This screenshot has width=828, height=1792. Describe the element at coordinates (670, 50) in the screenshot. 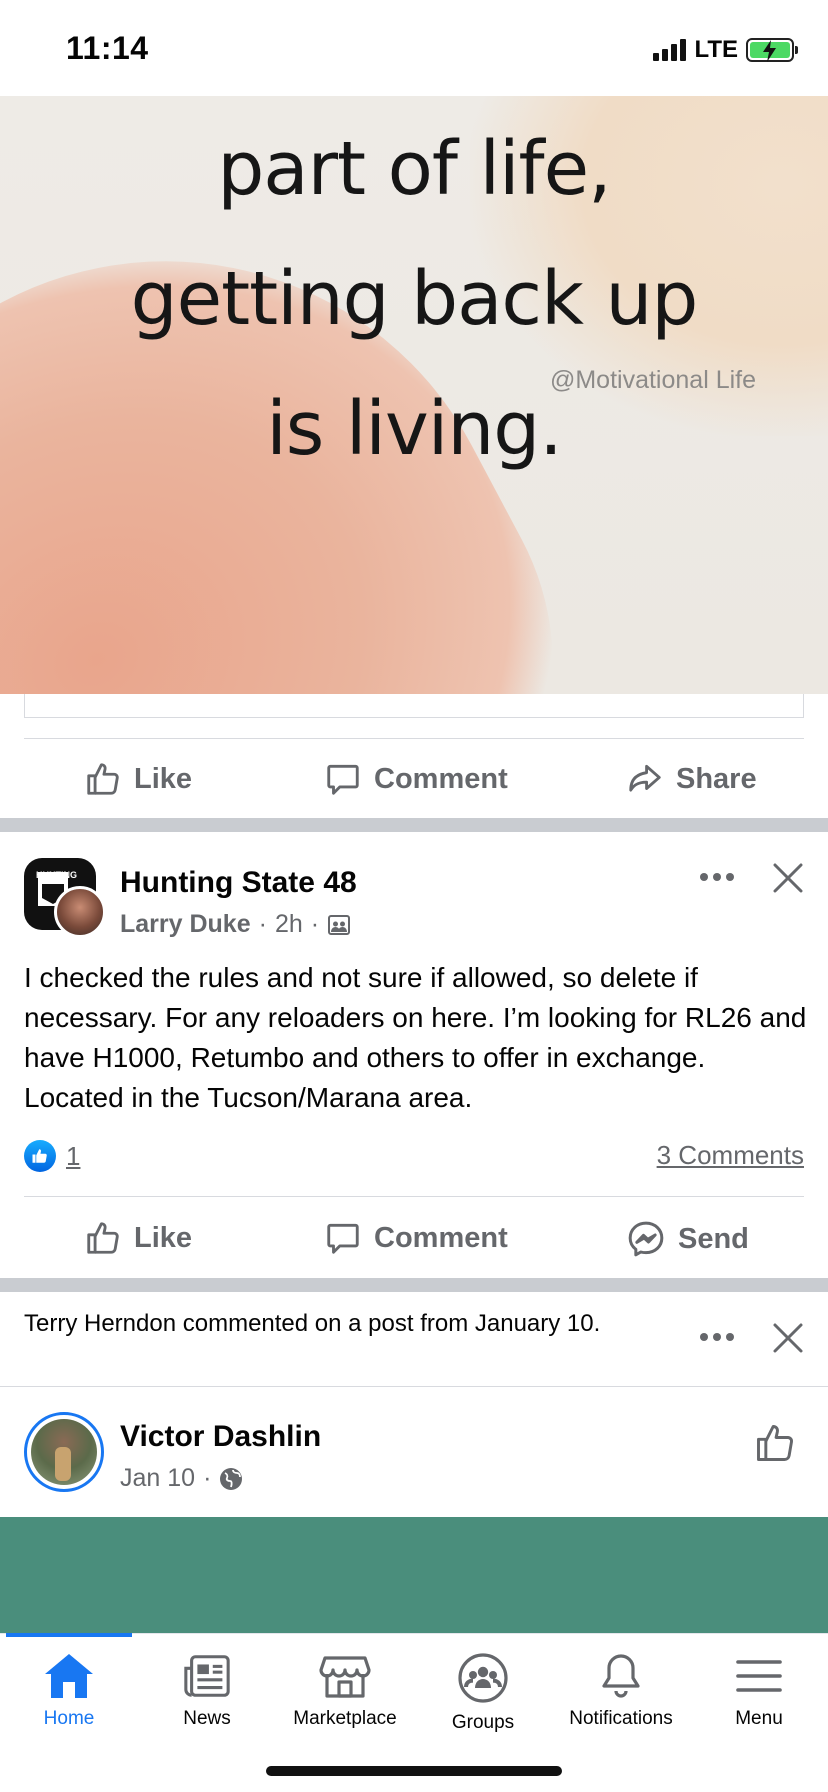

I see `signal-icon` at that location.